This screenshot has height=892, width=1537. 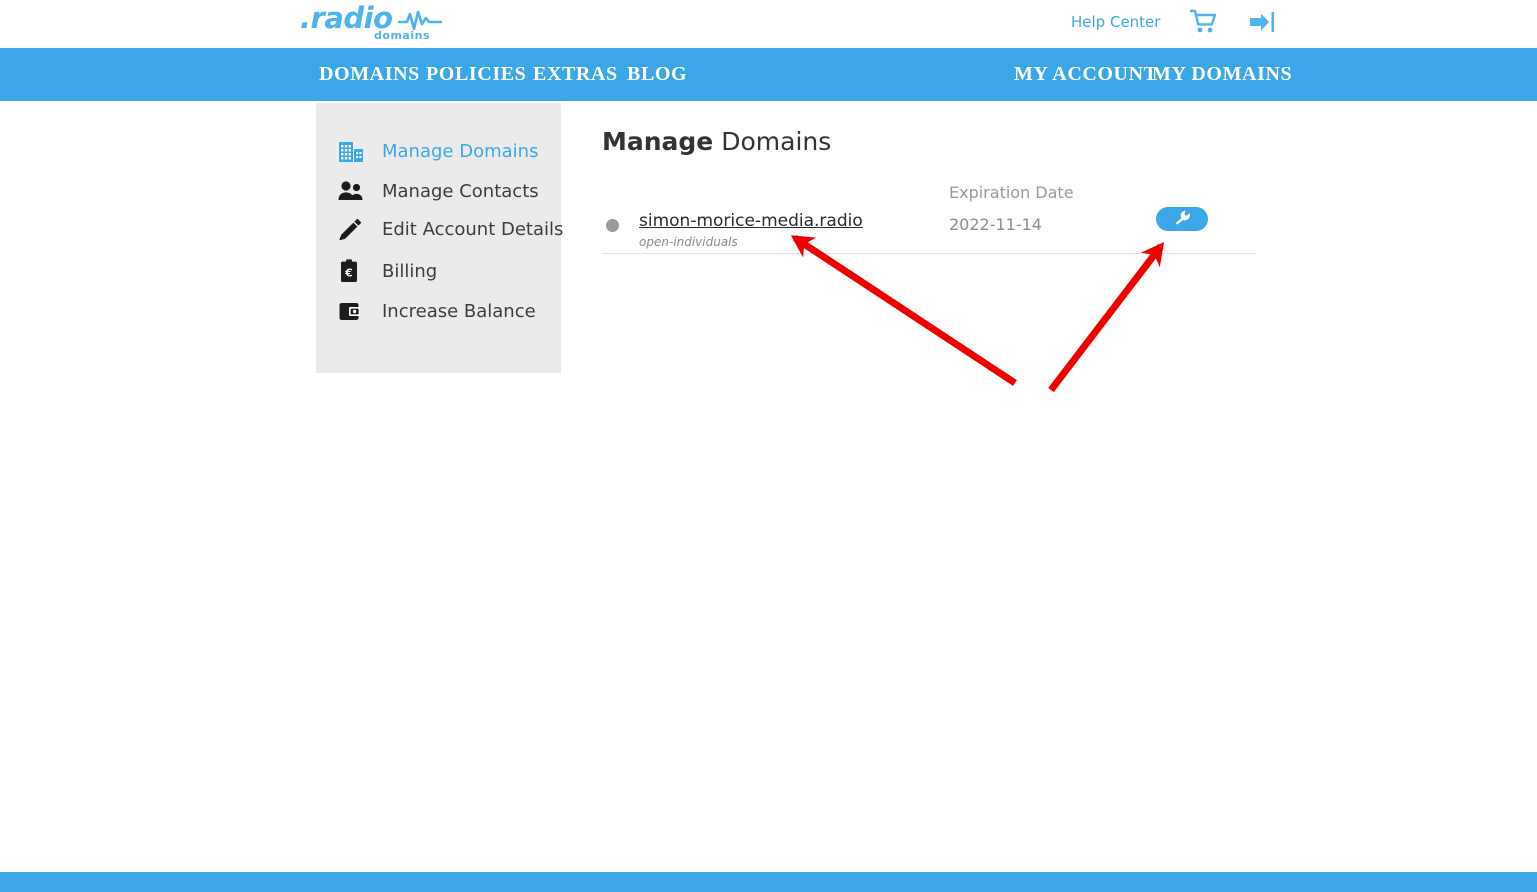 I want to click on page-title-strong: Manage, so click(x=658, y=141).